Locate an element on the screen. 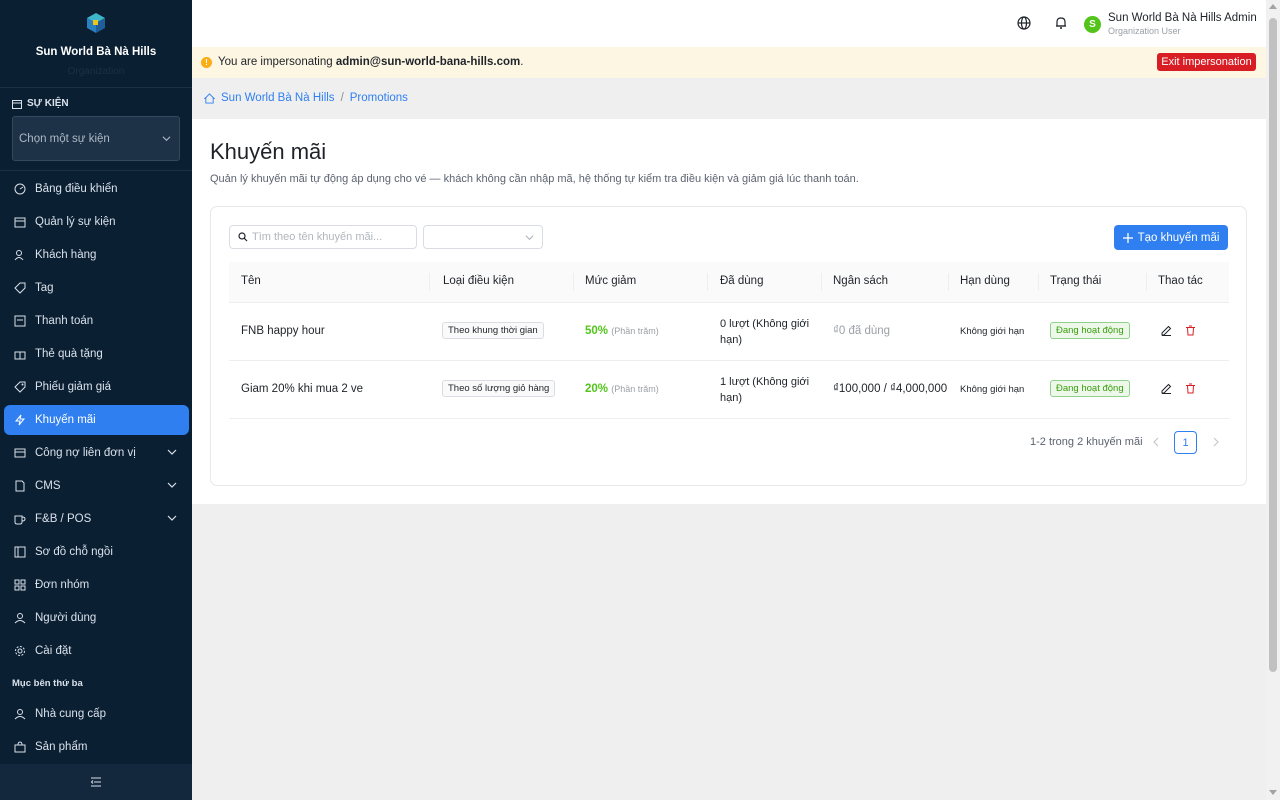 This screenshot has height=800, width=1280. users-icon is located at coordinates (19, 255).